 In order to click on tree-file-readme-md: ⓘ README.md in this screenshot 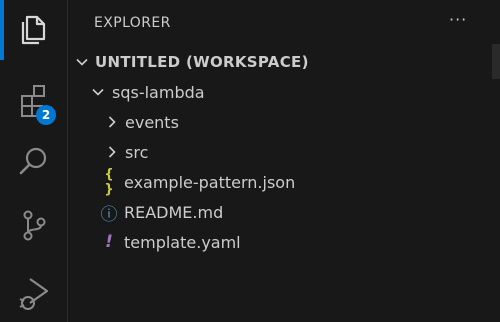, I will do `click(284, 212)`.